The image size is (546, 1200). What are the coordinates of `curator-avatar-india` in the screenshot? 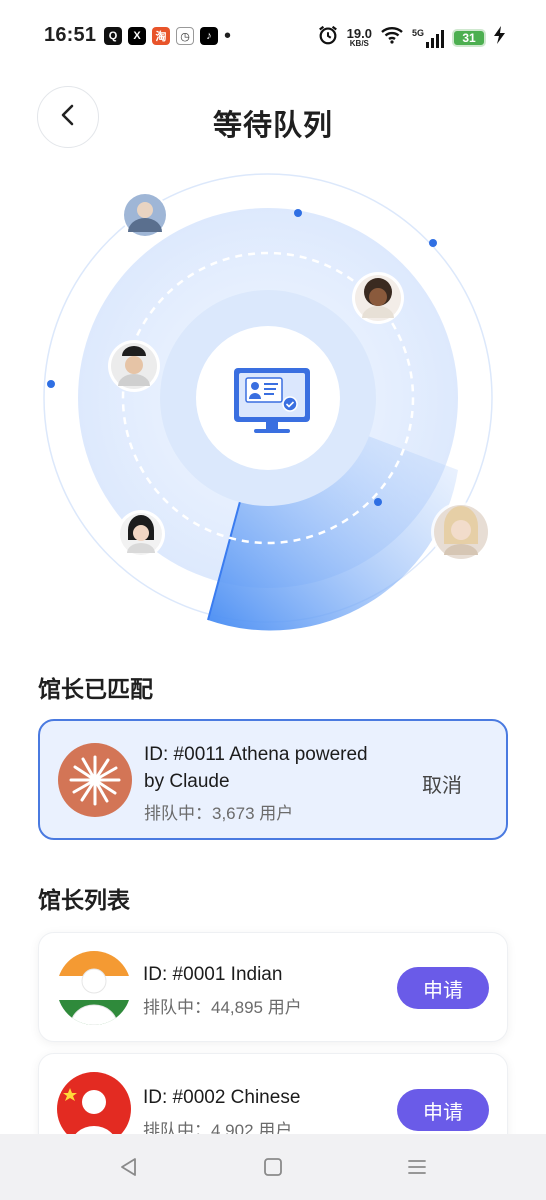 It's located at (94, 988).